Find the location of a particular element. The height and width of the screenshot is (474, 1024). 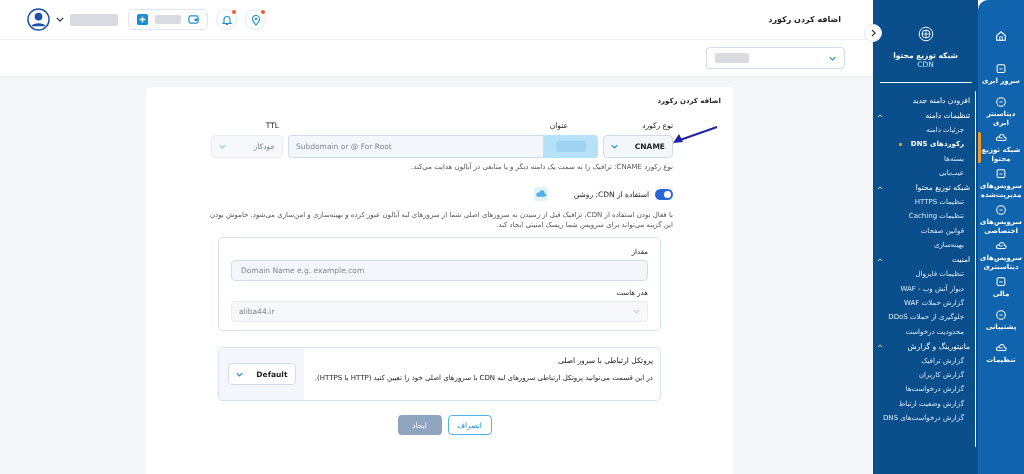

cdn-toggle is located at coordinates (664, 194).